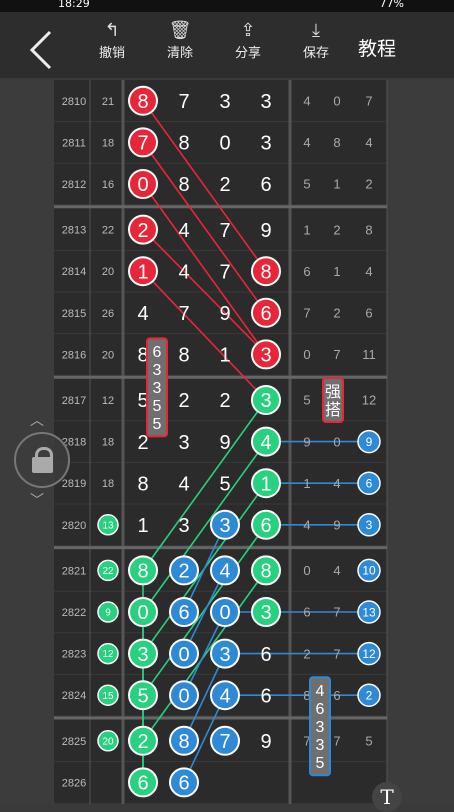 The width and height of the screenshot is (454, 812). Describe the element at coordinates (108, 314) in the screenshot. I see `row-sum: 26` at that location.